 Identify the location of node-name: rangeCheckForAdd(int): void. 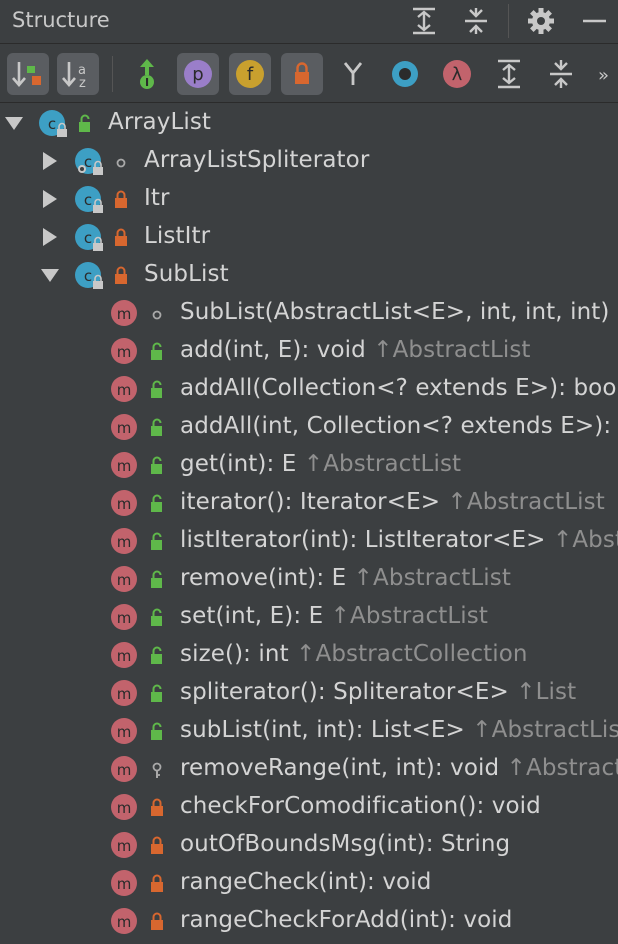
(346, 920).